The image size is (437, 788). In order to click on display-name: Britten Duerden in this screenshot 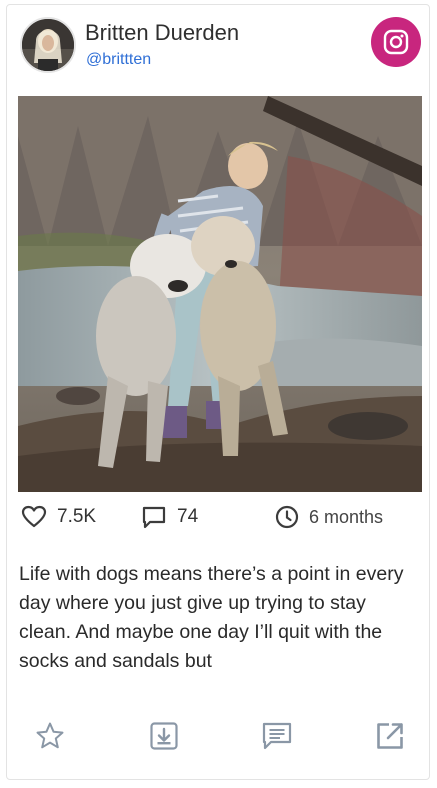, I will do `click(162, 33)`.